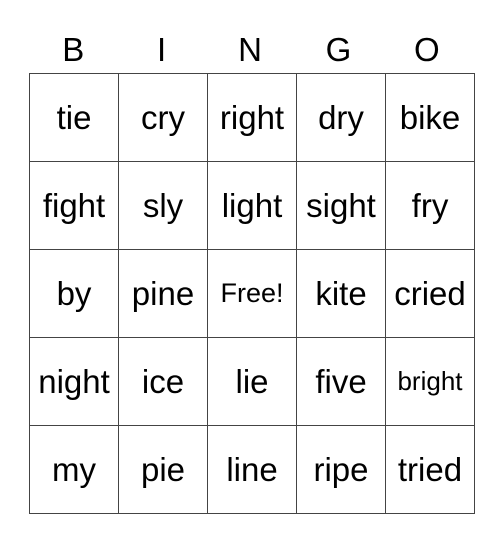 This screenshot has width=500, height=544. What do you see at coordinates (426, 49) in the screenshot?
I see `header-letter-o: O` at bounding box center [426, 49].